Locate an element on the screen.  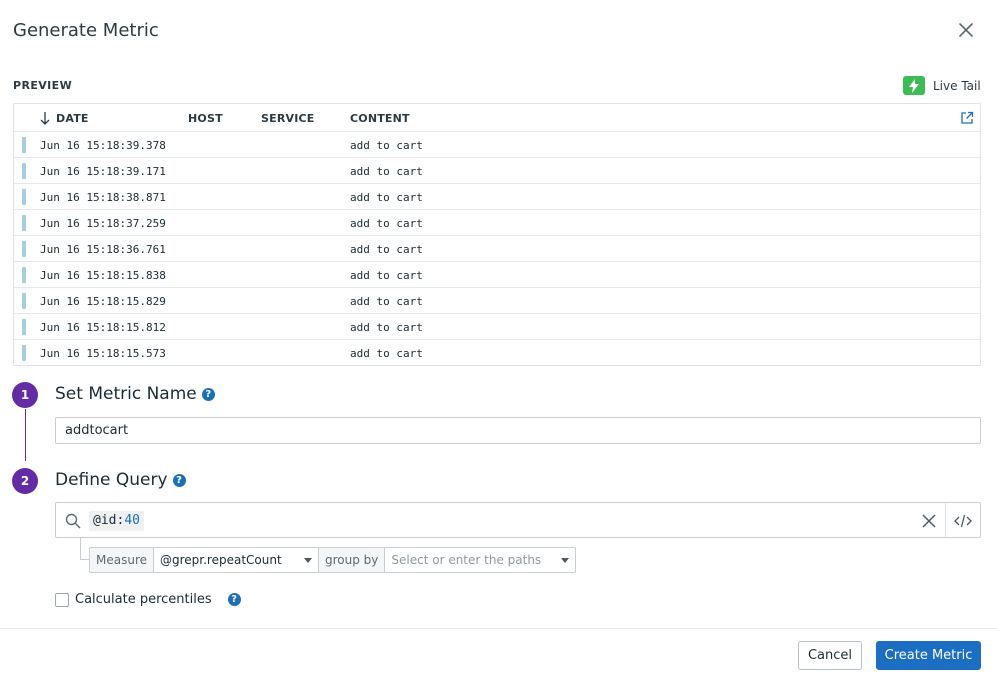
percentiles-label: Calculate percentiles is located at coordinates (143, 599).